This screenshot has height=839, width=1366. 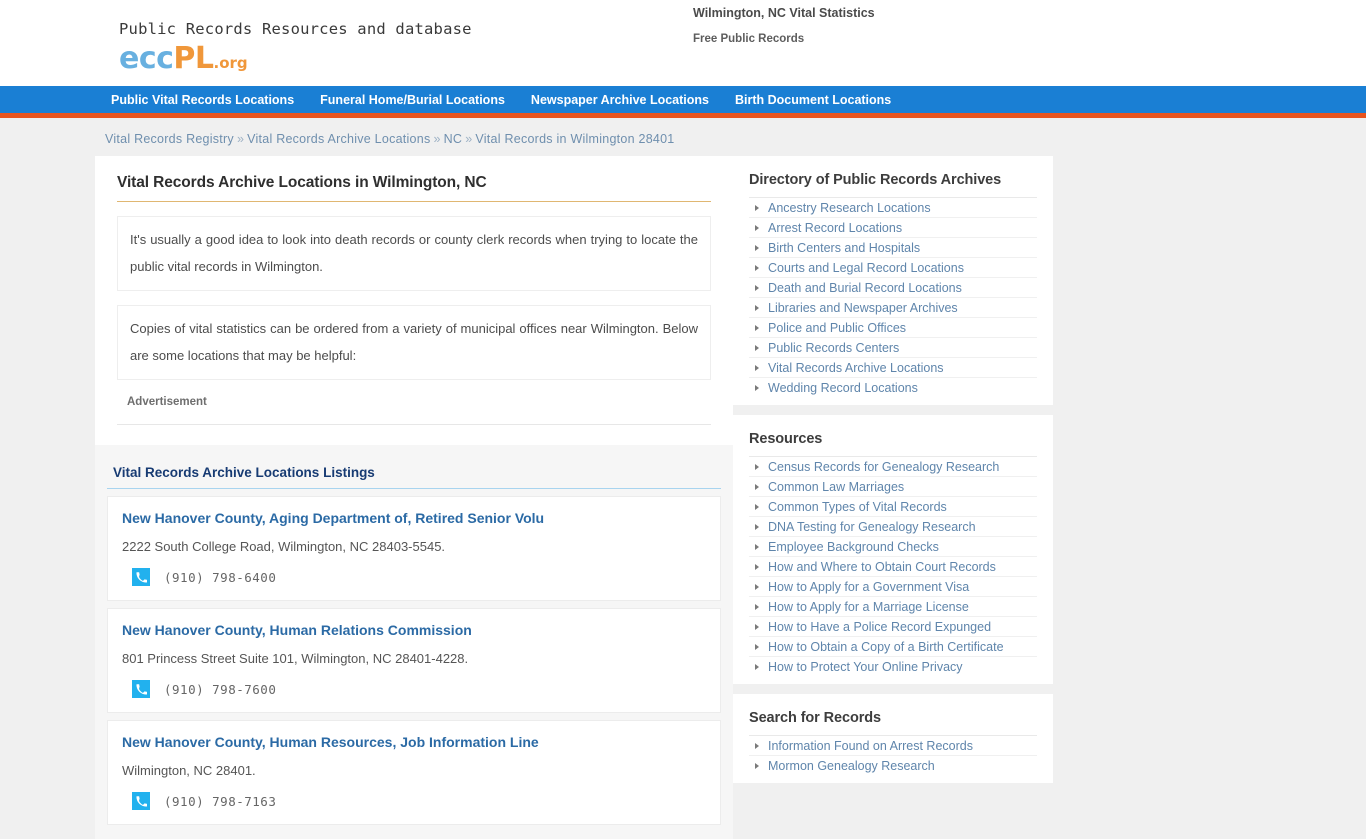 What do you see at coordinates (813, 100) in the screenshot?
I see `nav-item: Birth Document Locations` at bounding box center [813, 100].